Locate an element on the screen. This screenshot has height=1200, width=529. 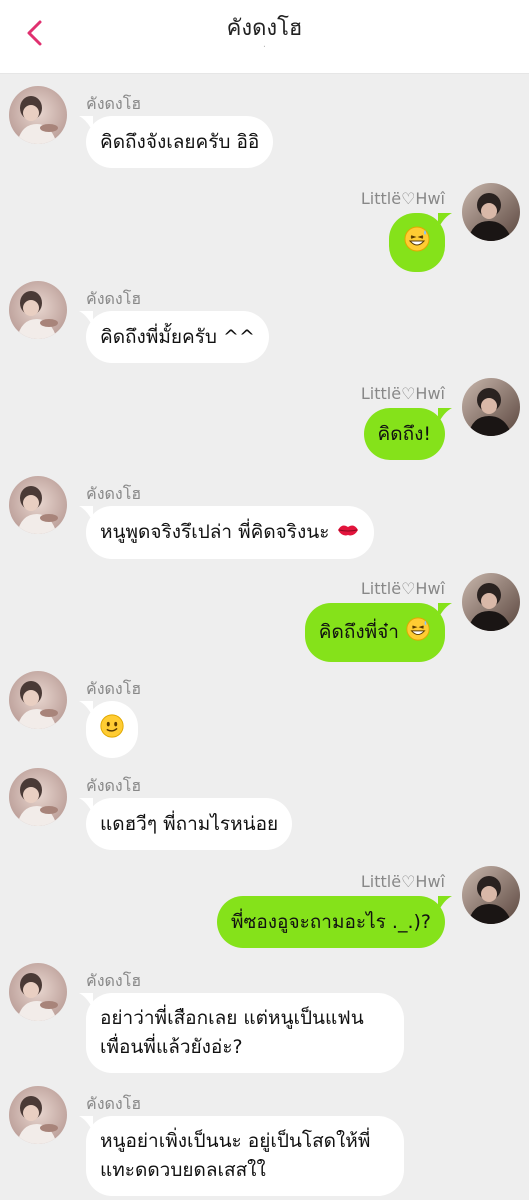
message-bubble: แดฮวีๆ พี่ถามไรหน่อย is located at coordinates (189, 824).